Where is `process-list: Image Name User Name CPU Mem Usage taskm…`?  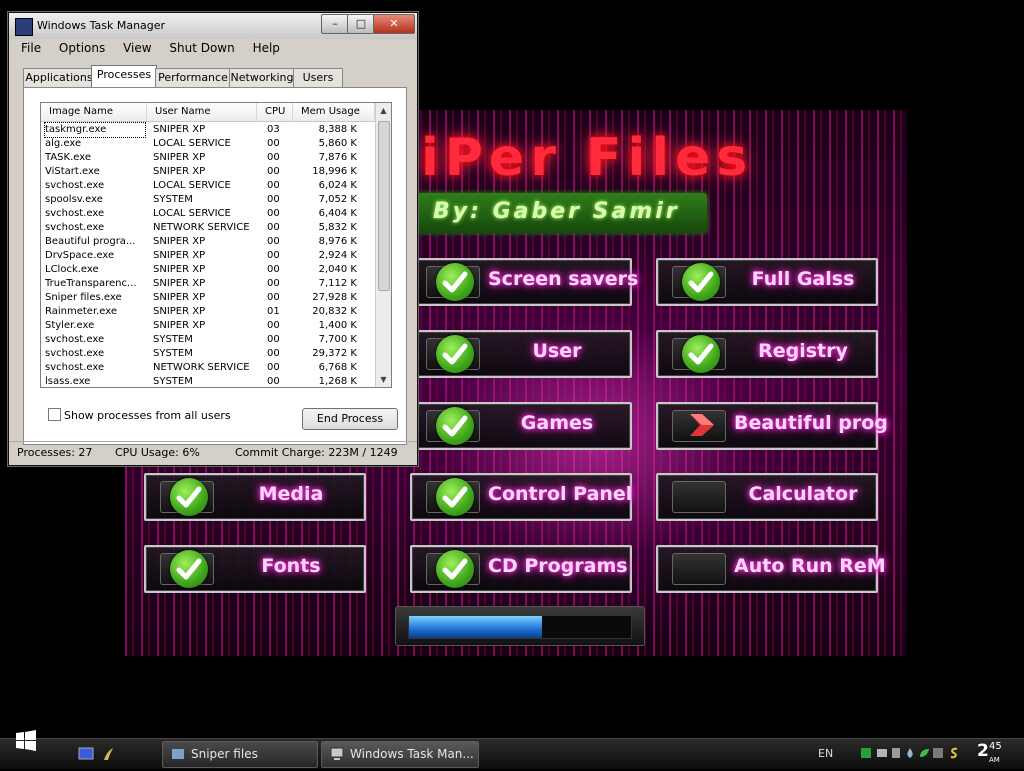
process-list: Image Name User Name CPU Mem Usage taskm… is located at coordinates (216, 245).